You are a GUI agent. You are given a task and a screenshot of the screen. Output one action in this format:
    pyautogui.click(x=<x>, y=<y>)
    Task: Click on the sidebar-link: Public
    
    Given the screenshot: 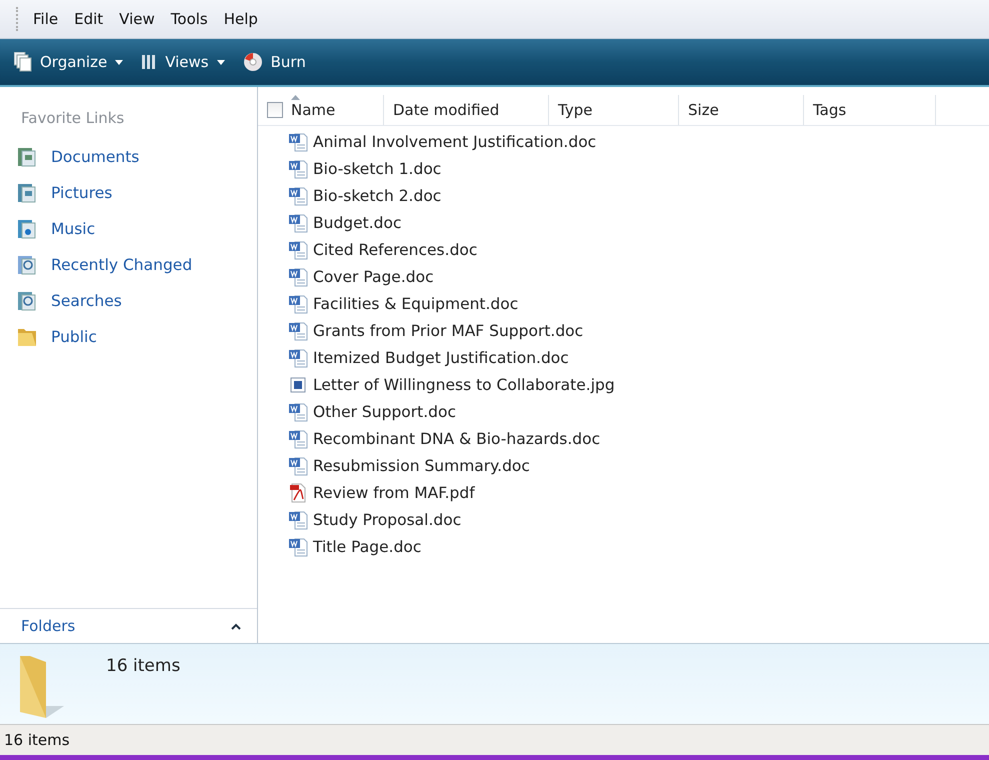 What is the action you would take?
    pyautogui.click(x=74, y=337)
    